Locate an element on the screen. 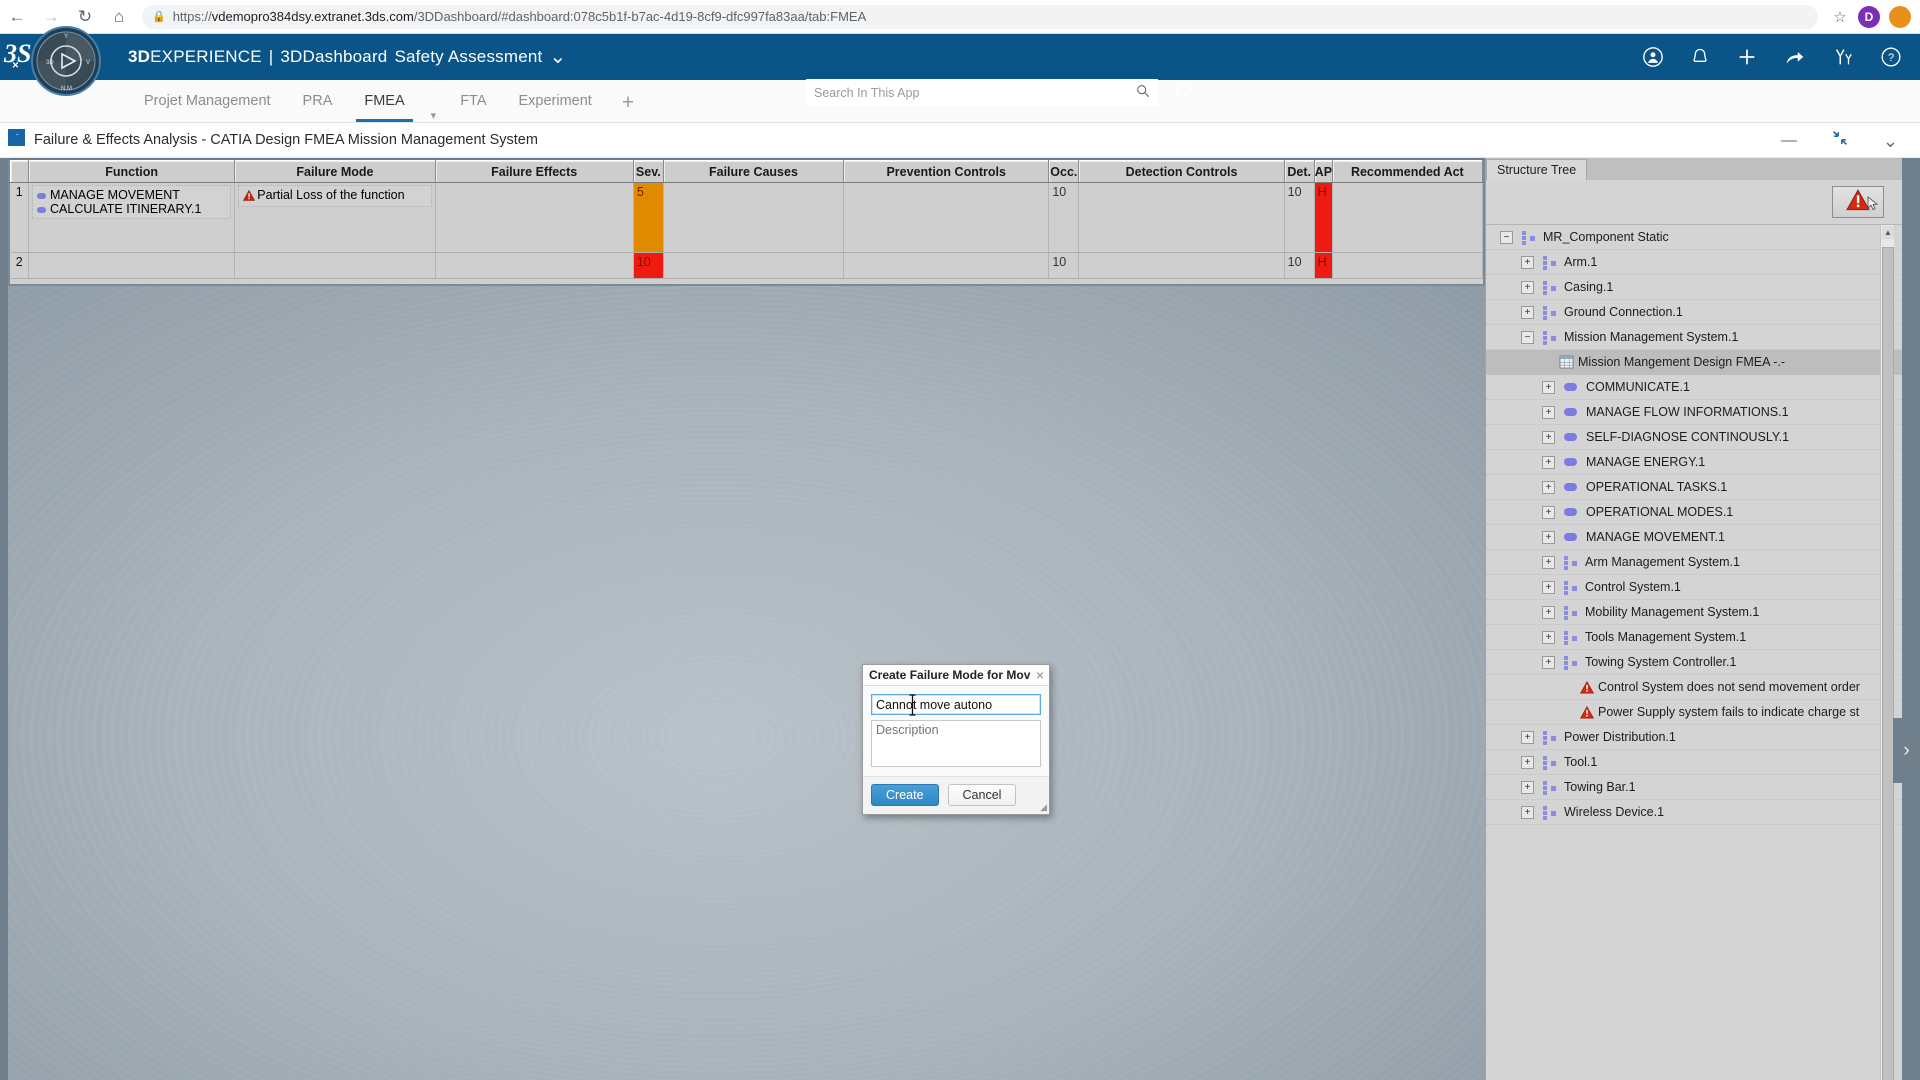  dialog-title-bar: Create Failure Mode for Mov × is located at coordinates (956, 675).